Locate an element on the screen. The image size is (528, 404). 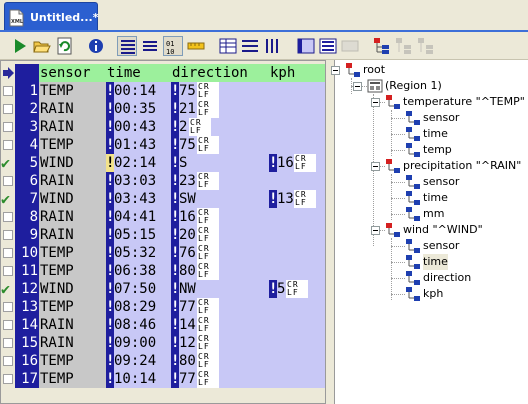
column-header-kph: kph is located at coordinates (297, 73).